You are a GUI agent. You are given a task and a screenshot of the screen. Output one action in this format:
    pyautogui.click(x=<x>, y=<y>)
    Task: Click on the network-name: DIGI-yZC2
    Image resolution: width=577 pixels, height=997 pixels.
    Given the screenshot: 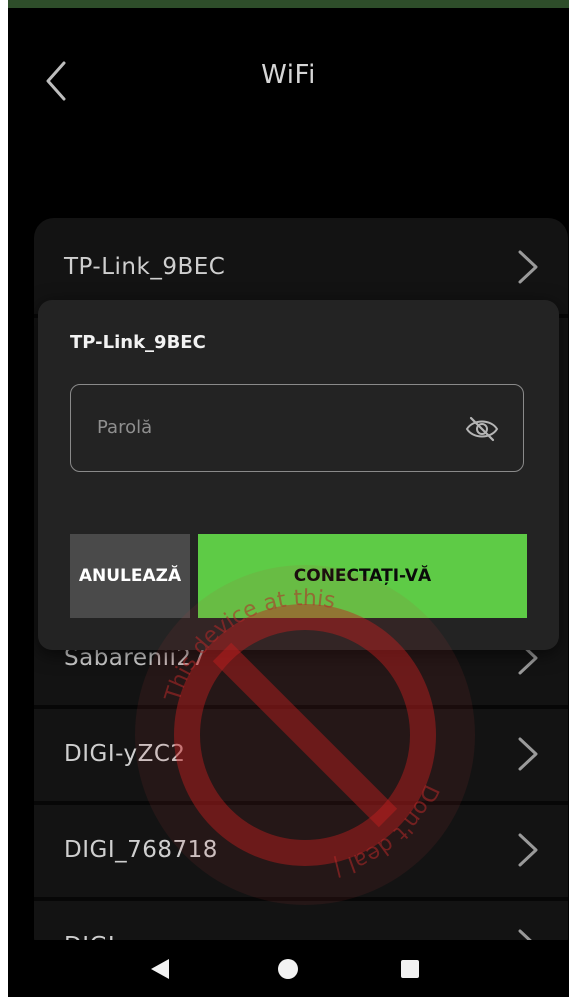 What is the action you would take?
    pyautogui.click(x=125, y=754)
    